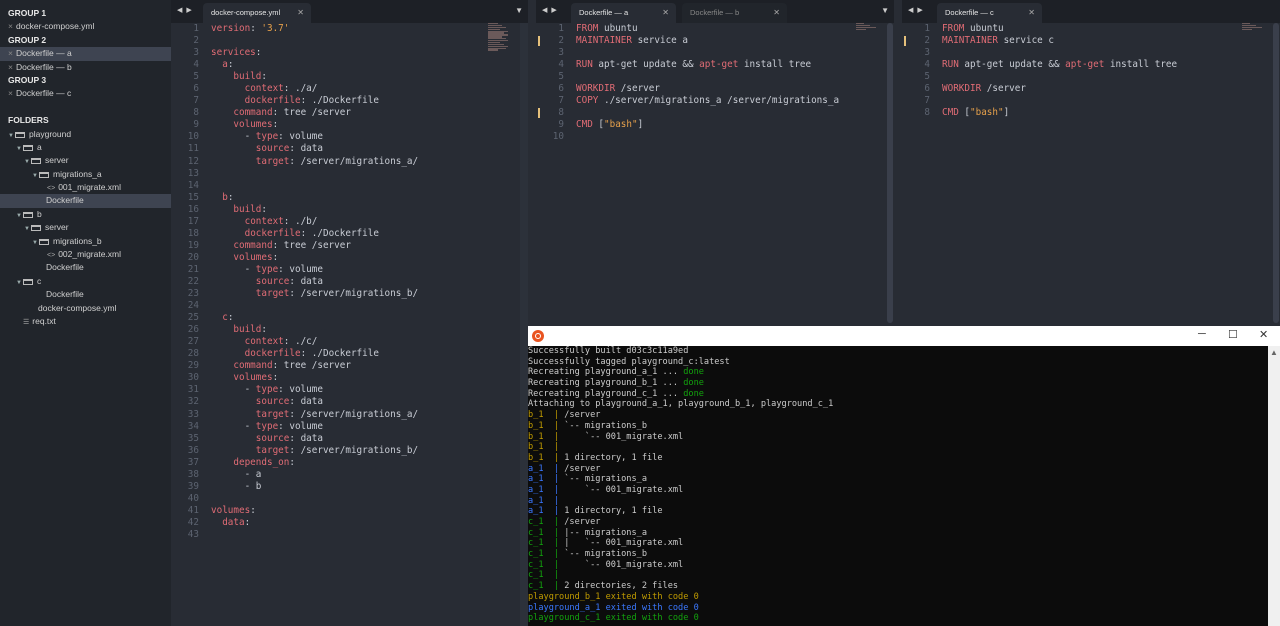 The image size is (1280, 626). Describe the element at coordinates (953, 28) in the screenshot. I see `code-token: FROM` at that location.